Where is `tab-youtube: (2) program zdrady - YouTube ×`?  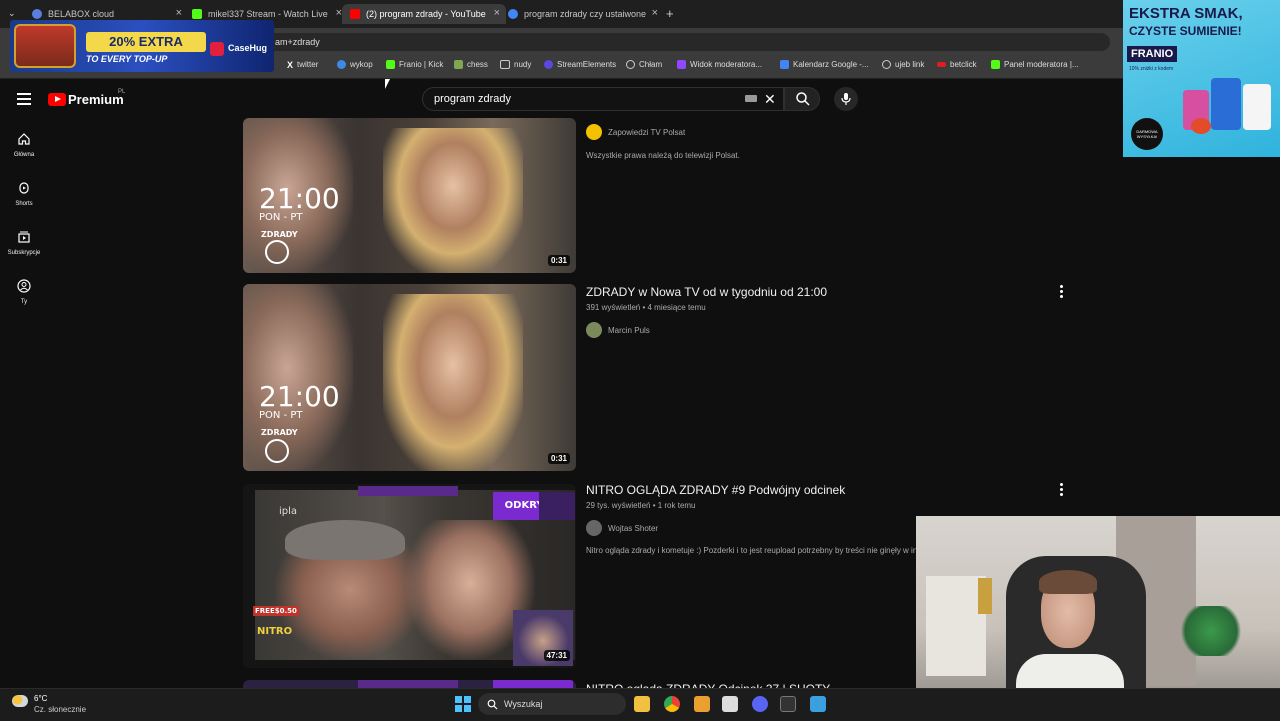
tab-youtube: (2) program zdrady - YouTube × is located at coordinates (424, 14).